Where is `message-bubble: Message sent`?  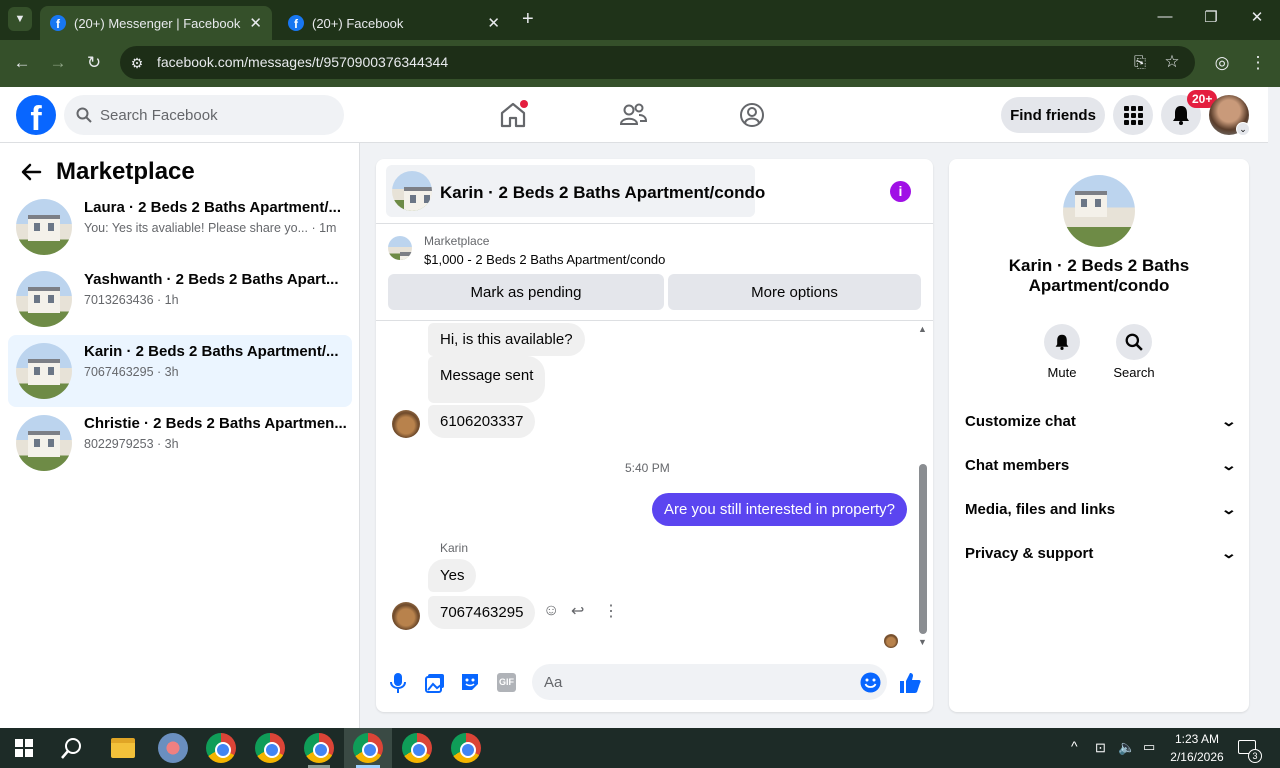 message-bubble: Message sent is located at coordinates (487, 379).